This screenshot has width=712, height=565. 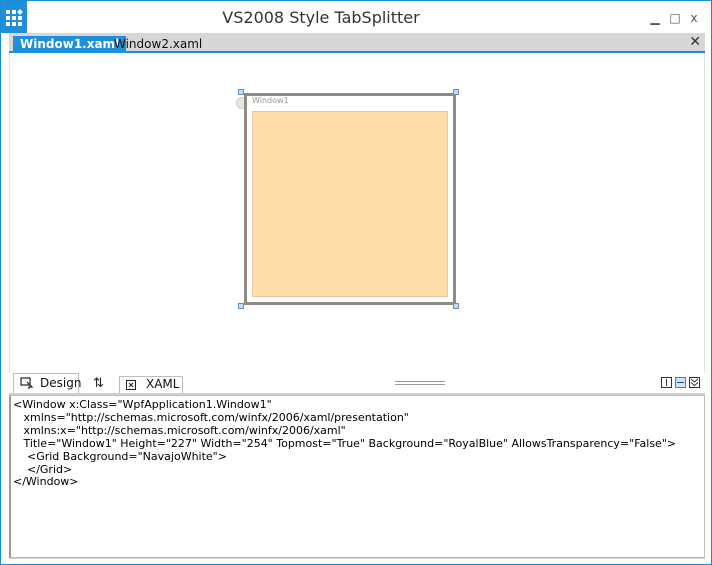 I want to click on design-view-icon, so click(x=27, y=383).